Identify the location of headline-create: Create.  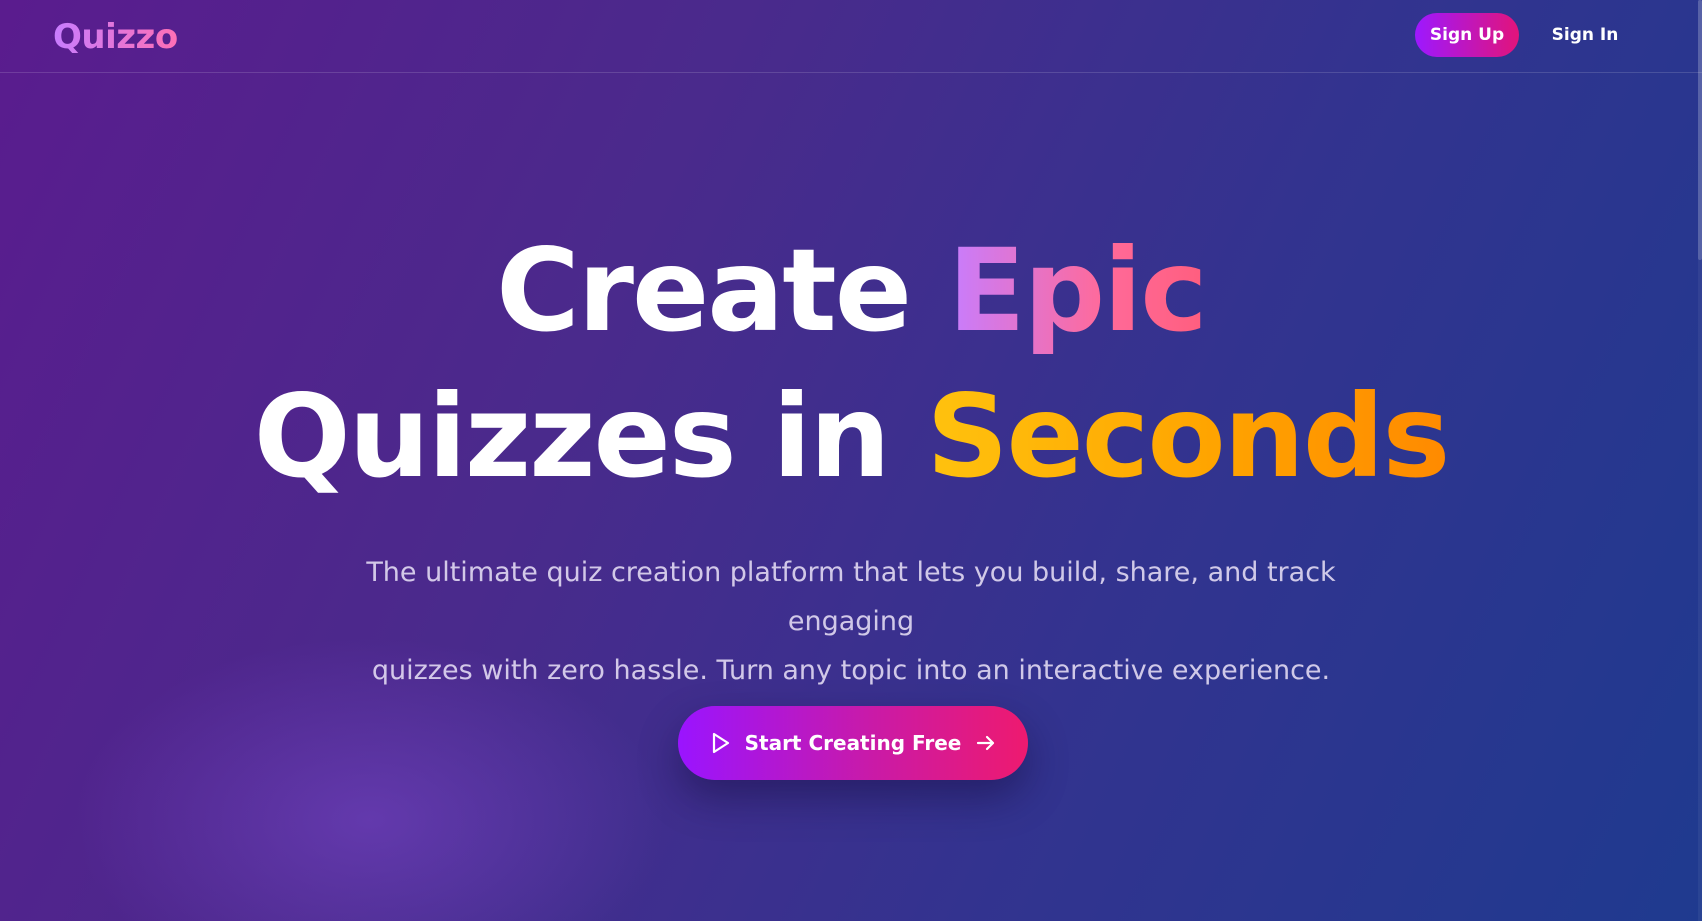
(704, 290).